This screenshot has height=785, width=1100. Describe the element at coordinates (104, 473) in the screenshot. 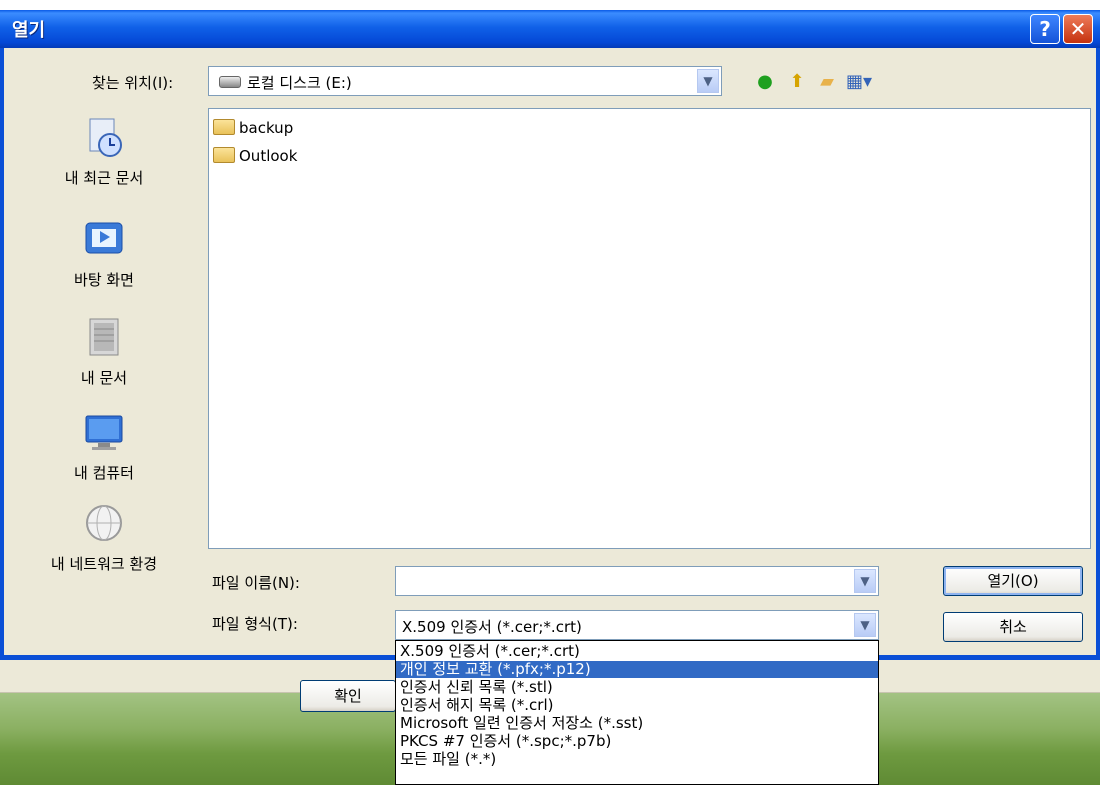

I see `place-label: 내 컴퓨터` at that location.